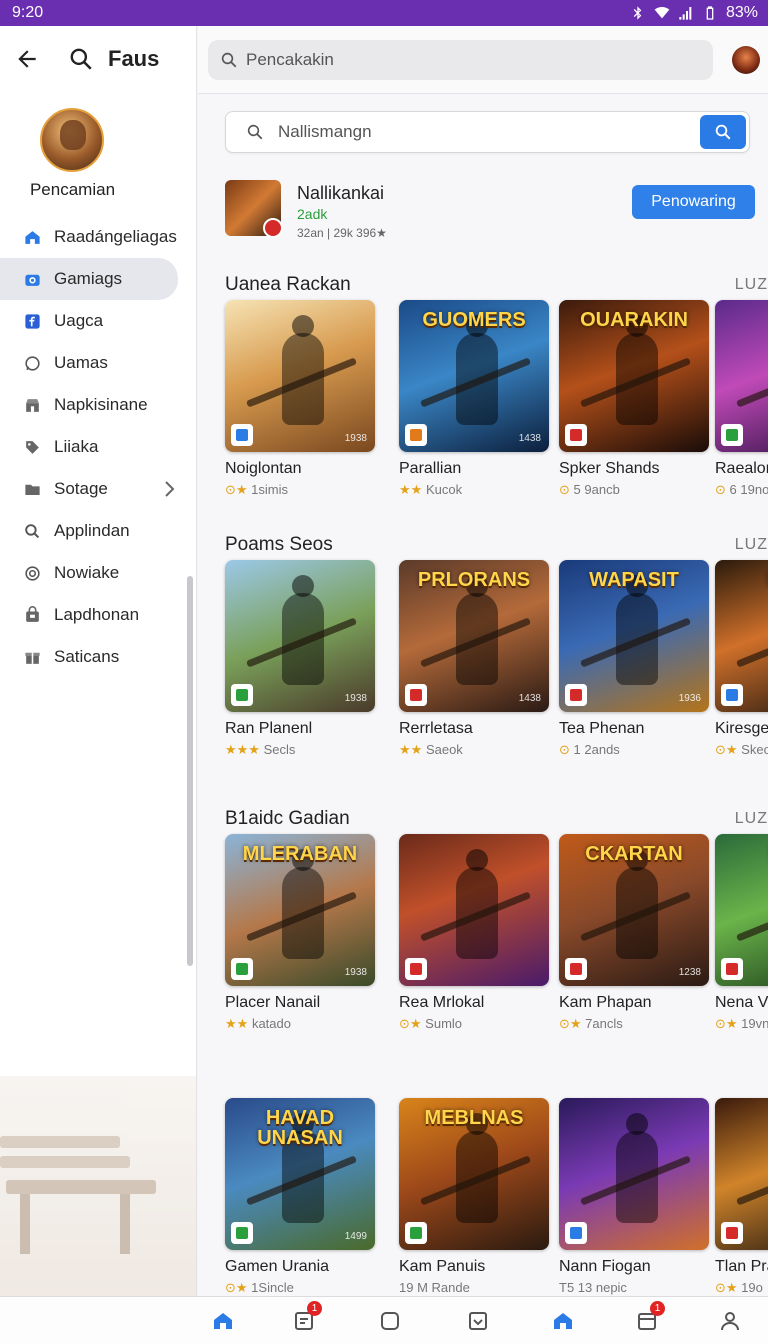 The width and height of the screenshot is (768, 1344). What do you see at coordinates (98, 615) in the screenshot?
I see `sidebar-item: Lapdhonan` at bounding box center [98, 615].